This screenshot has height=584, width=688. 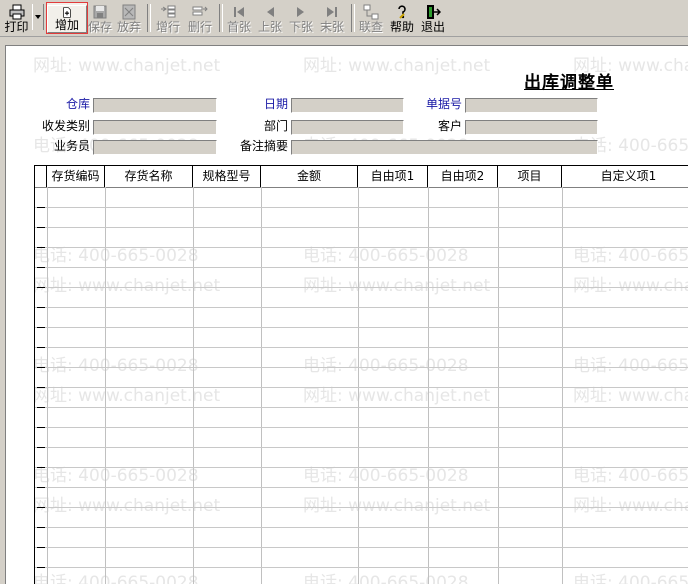 What do you see at coordinates (239, 12) in the screenshot?
I see `first-record-icon` at bounding box center [239, 12].